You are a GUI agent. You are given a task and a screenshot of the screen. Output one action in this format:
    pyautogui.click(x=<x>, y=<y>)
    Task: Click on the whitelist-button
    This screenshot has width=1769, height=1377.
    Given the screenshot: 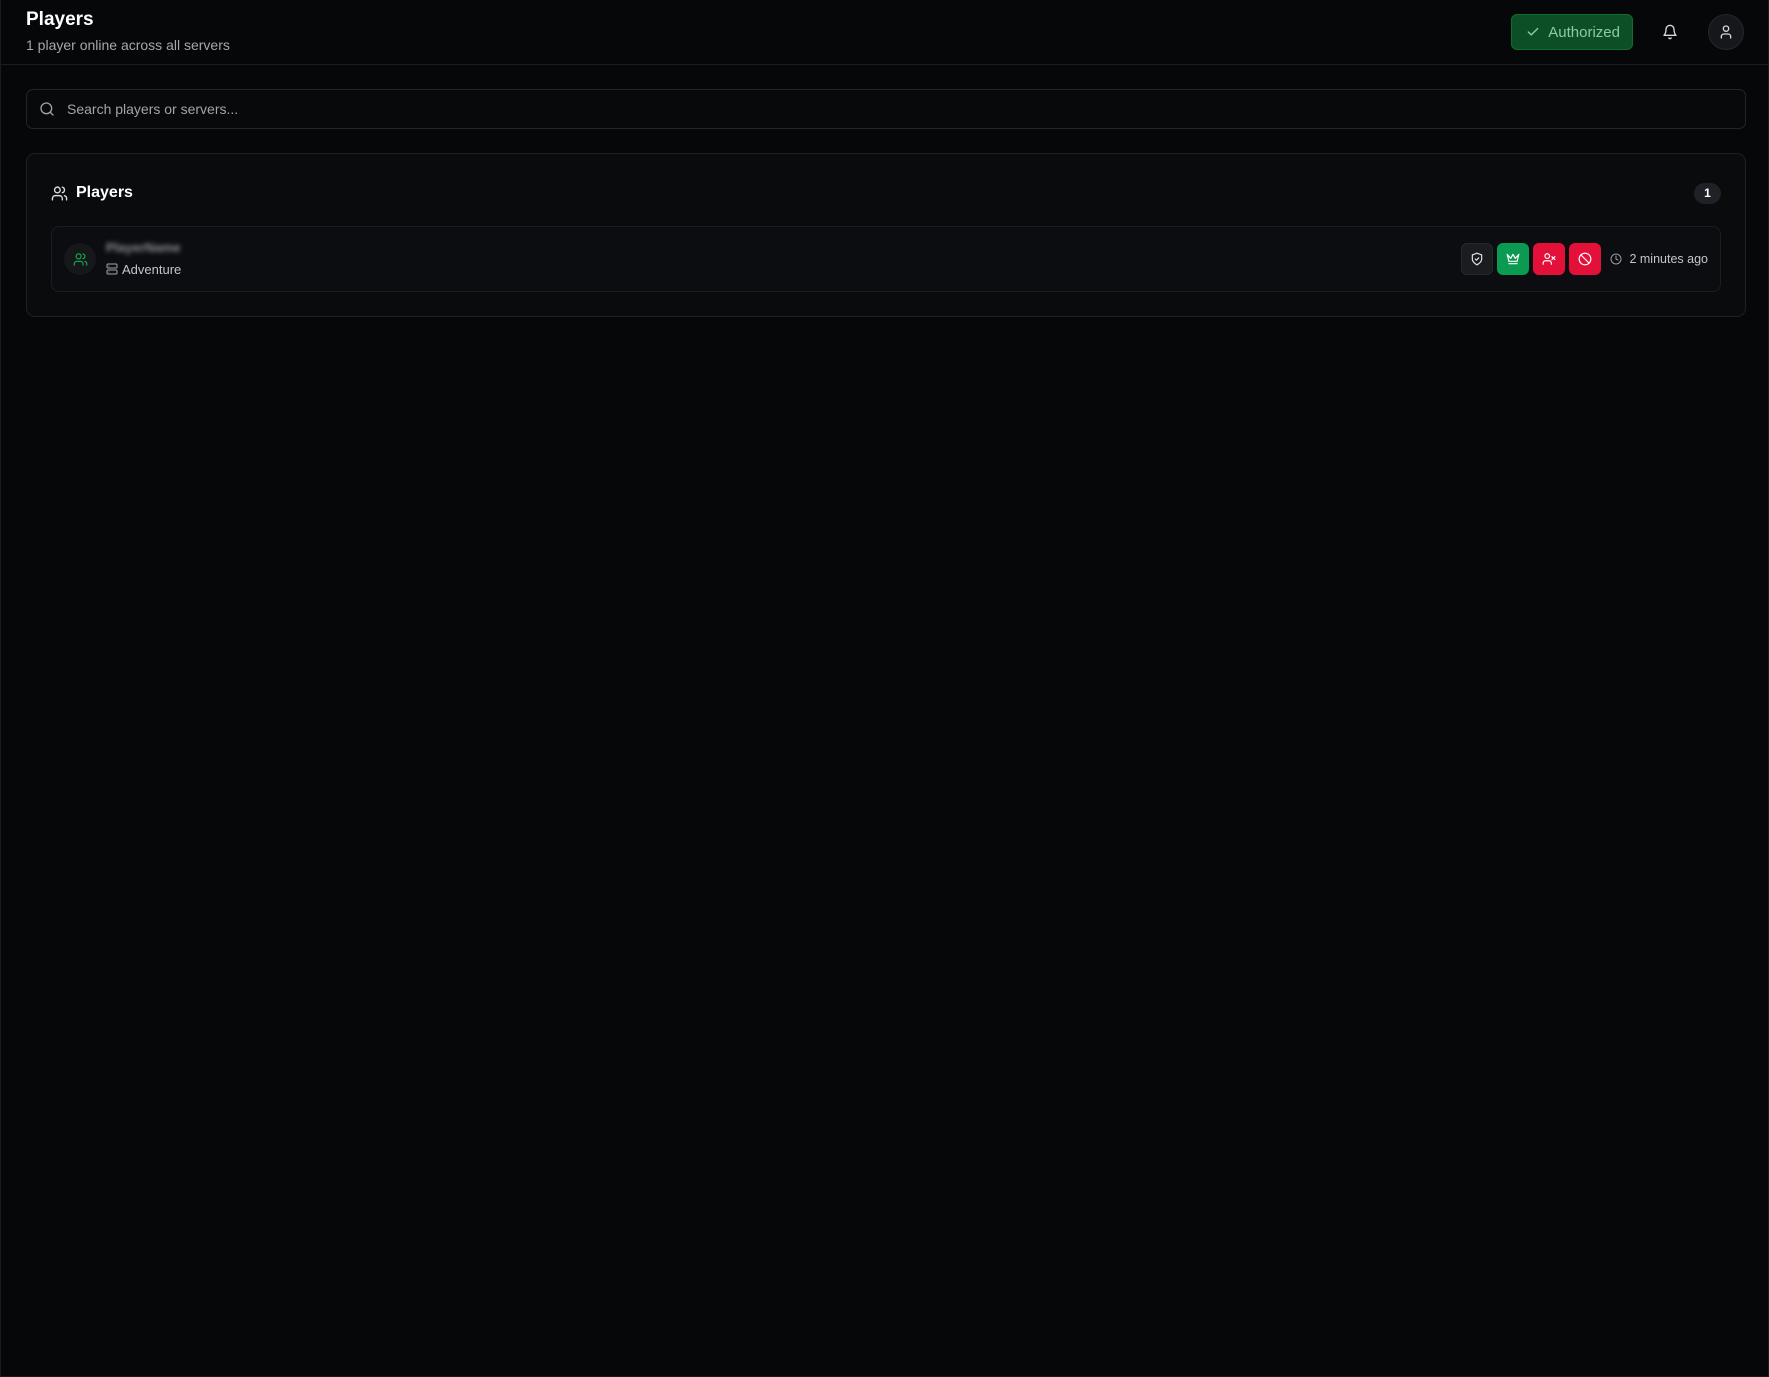 What is the action you would take?
    pyautogui.click(x=1477, y=259)
    